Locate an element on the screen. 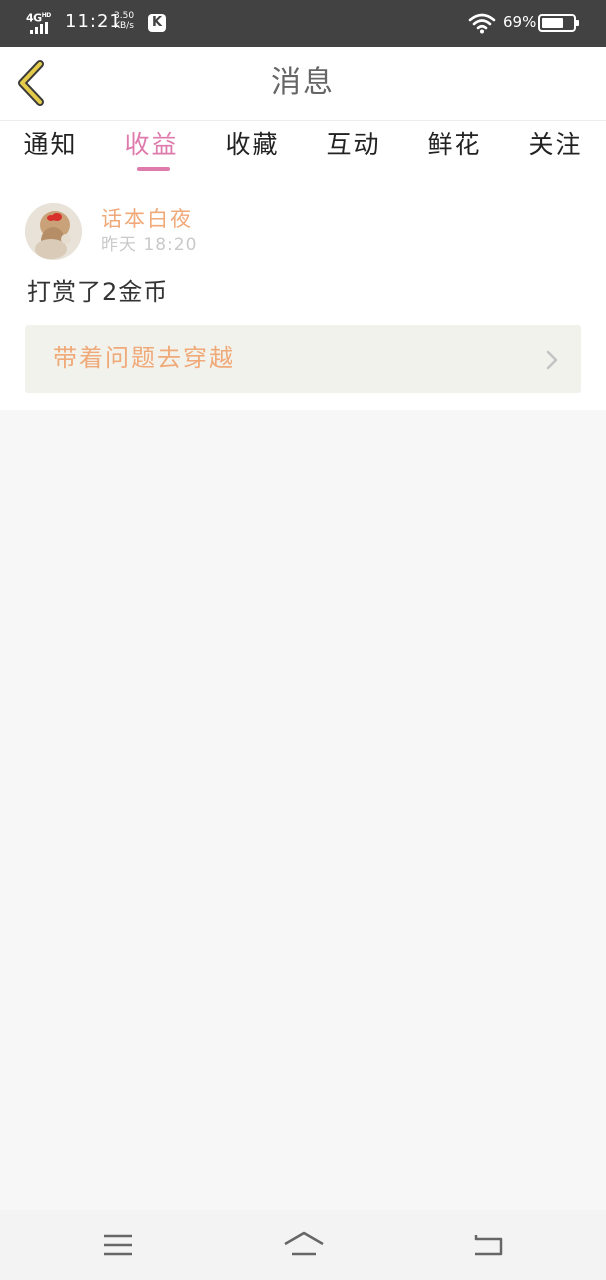 This screenshot has width=606, height=1280. active-tab-indicator is located at coordinates (153, 169).